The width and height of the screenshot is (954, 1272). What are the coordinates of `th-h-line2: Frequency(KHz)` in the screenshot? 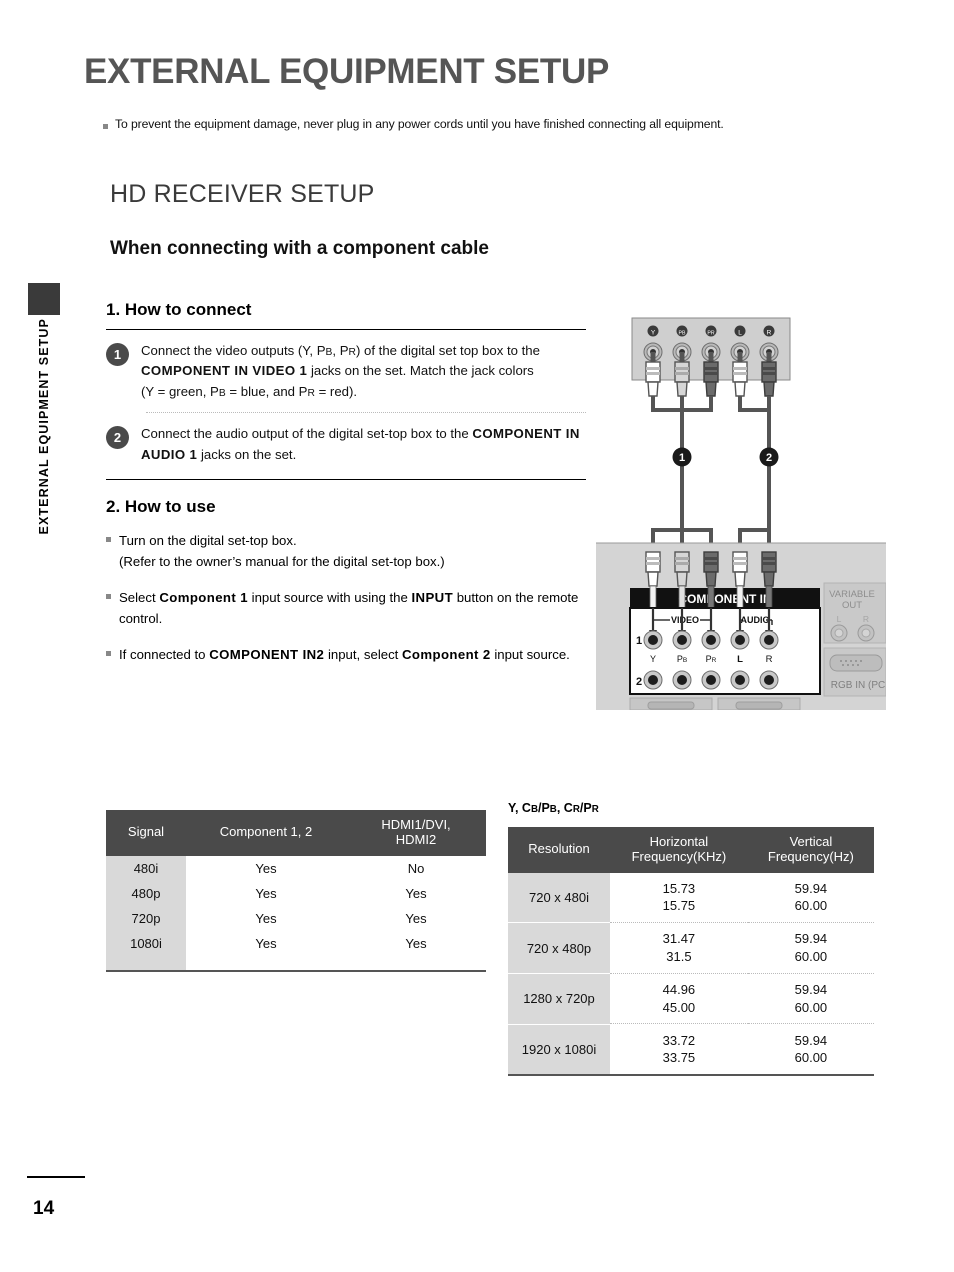 It's located at (679, 856).